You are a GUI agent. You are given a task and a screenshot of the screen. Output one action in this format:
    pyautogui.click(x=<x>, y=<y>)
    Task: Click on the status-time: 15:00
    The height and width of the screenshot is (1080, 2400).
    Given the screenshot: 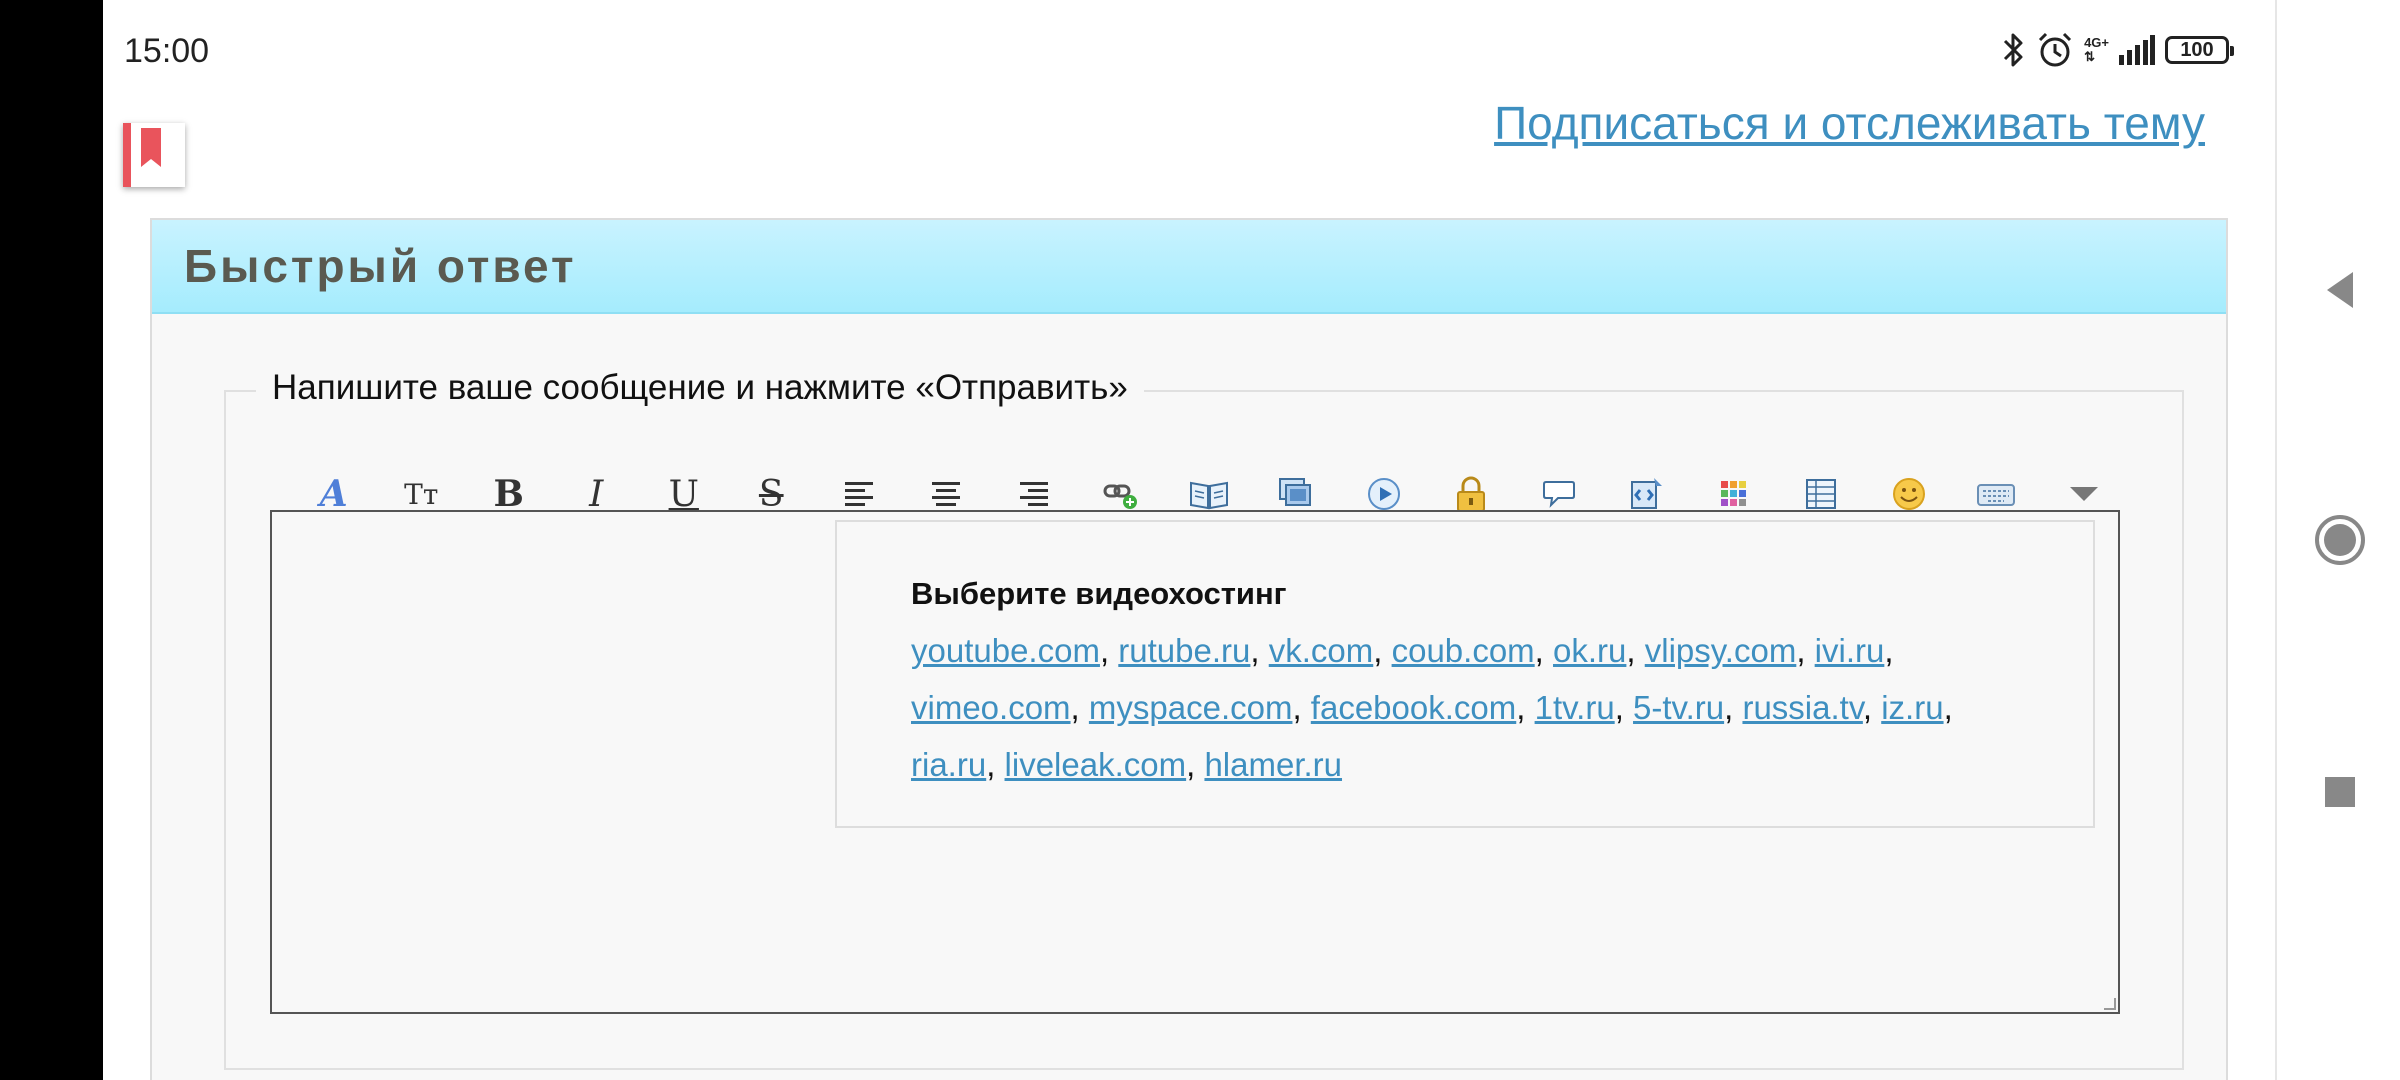 What is the action you would take?
    pyautogui.click(x=167, y=51)
    